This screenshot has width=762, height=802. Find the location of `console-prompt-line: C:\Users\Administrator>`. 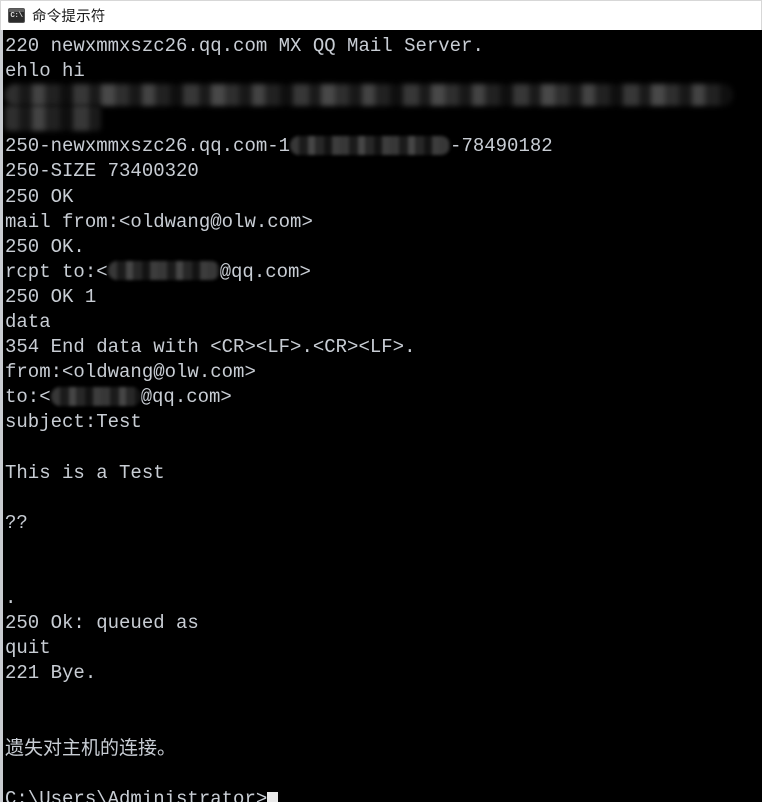

console-prompt-line: C:\Users\Administrator> is located at coordinates (383, 794).